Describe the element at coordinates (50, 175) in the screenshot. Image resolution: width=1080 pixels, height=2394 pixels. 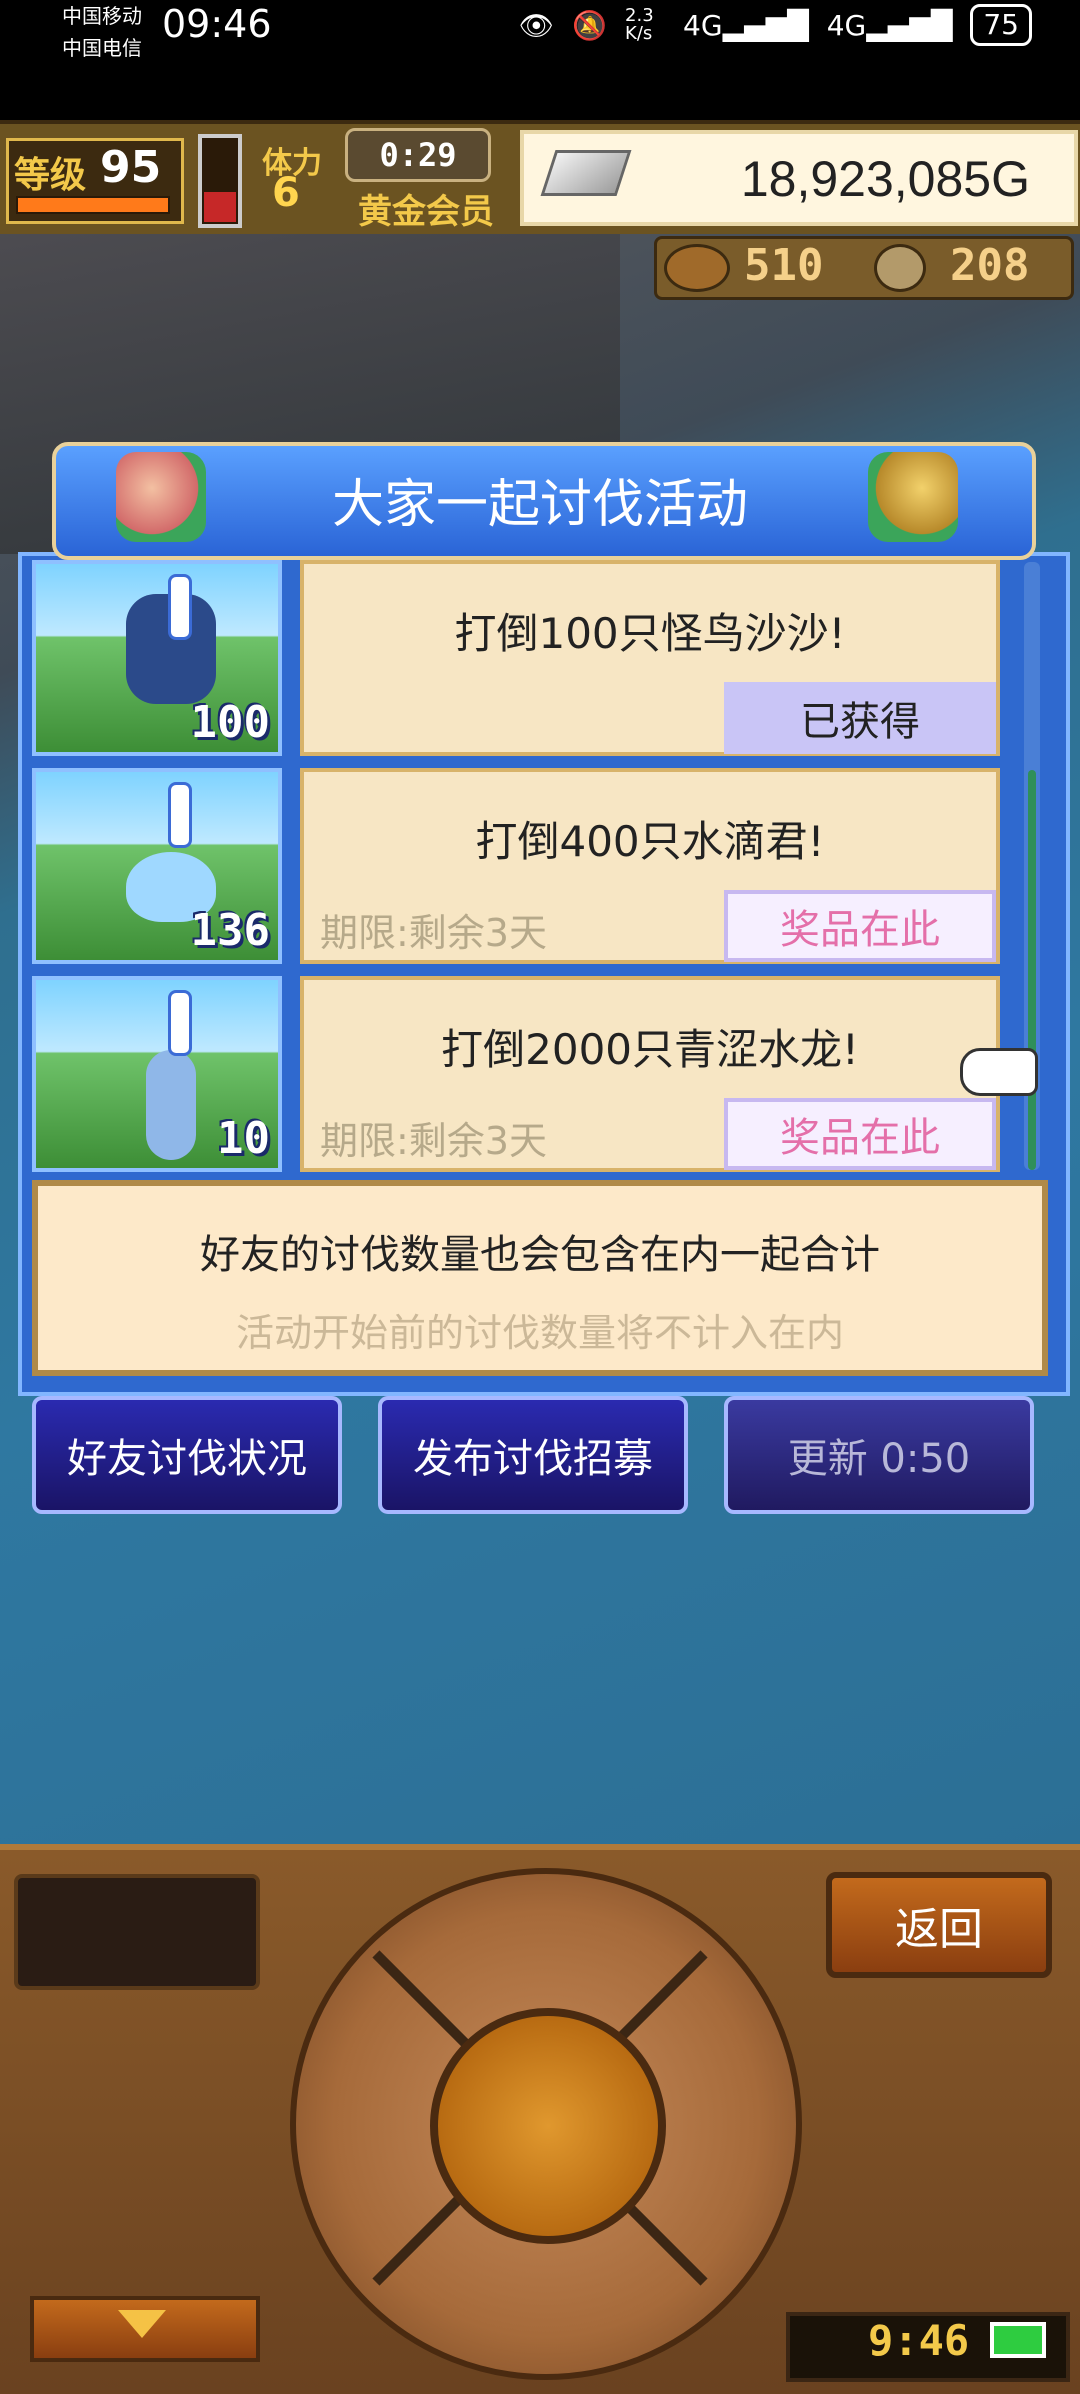
I see `level-label: 等级` at that location.